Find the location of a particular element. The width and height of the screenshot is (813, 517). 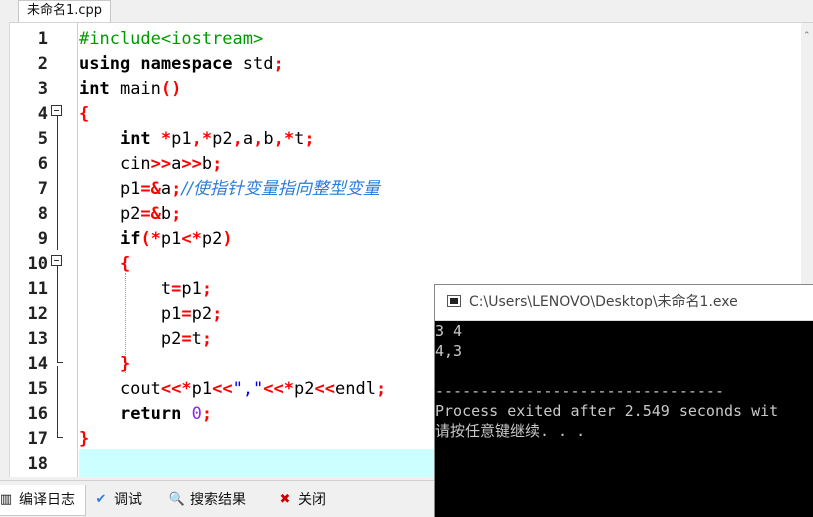

code-line: cin>>a>>b; is located at coordinates (150, 164).